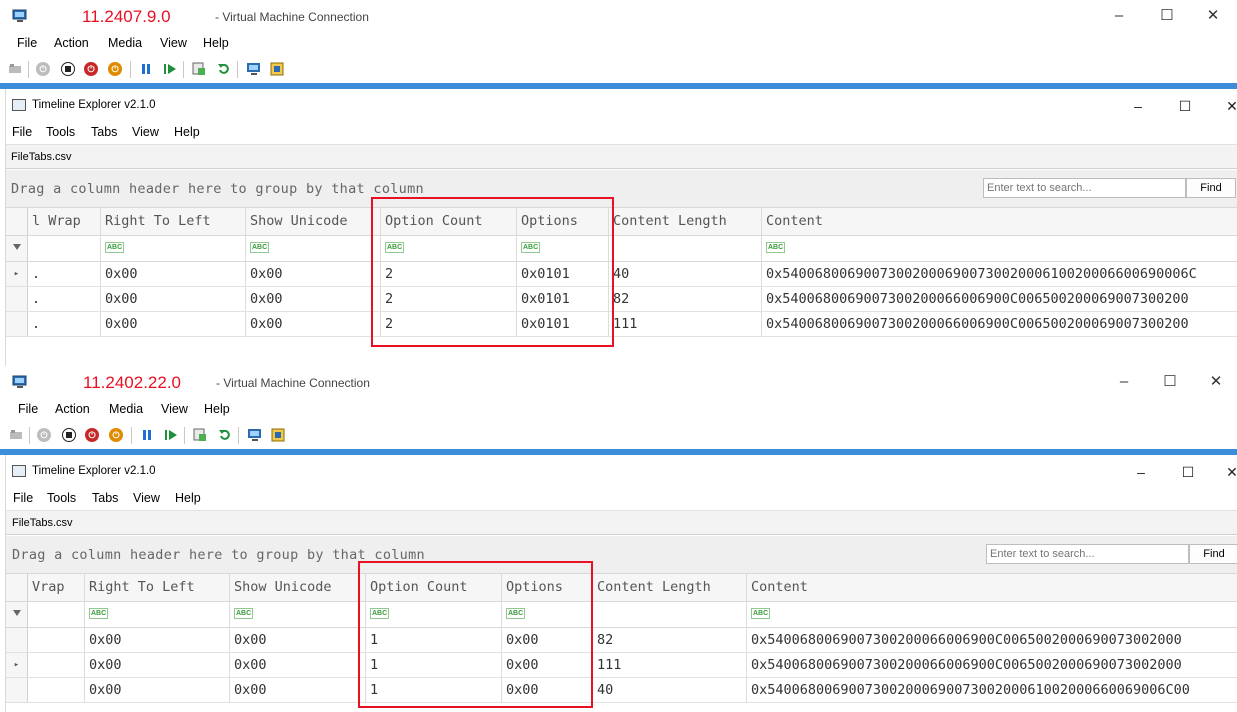 The width and height of the screenshot is (1237, 712). What do you see at coordinates (670, 665) in the screenshot?
I see `cell: 111` at bounding box center [670, 665].